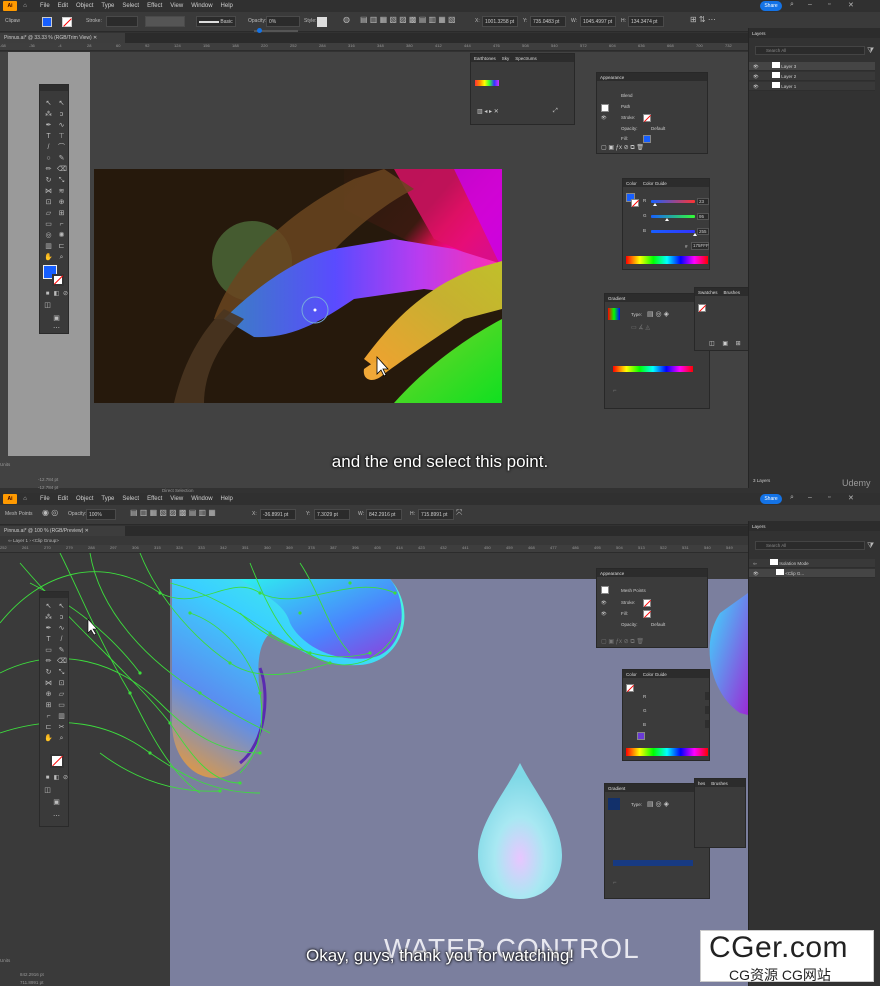  Describe the element at coordinates (61, 147) in the screenshot. I see `arc-tool-icon: ⌒` at that location.